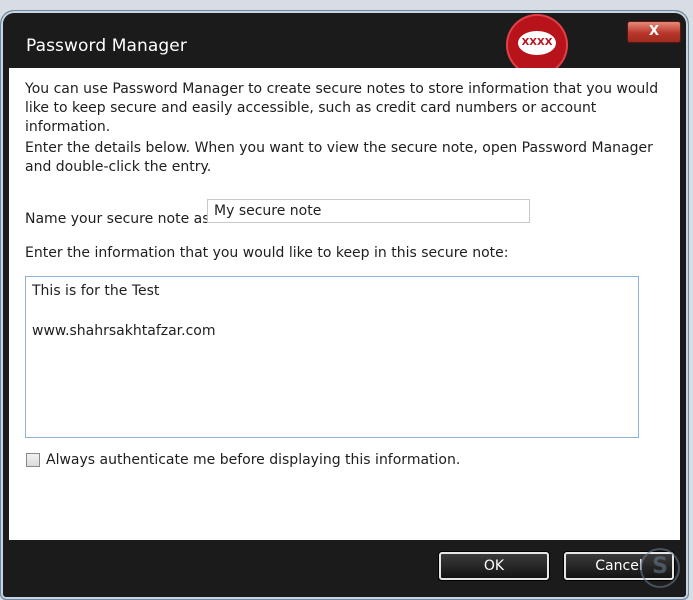 The image size is (693, 600). What do you see at coordinates (120, 219) in the screenshot?
I see `note-name-label: Name your secure note as:` at bounding box center [120, 219].